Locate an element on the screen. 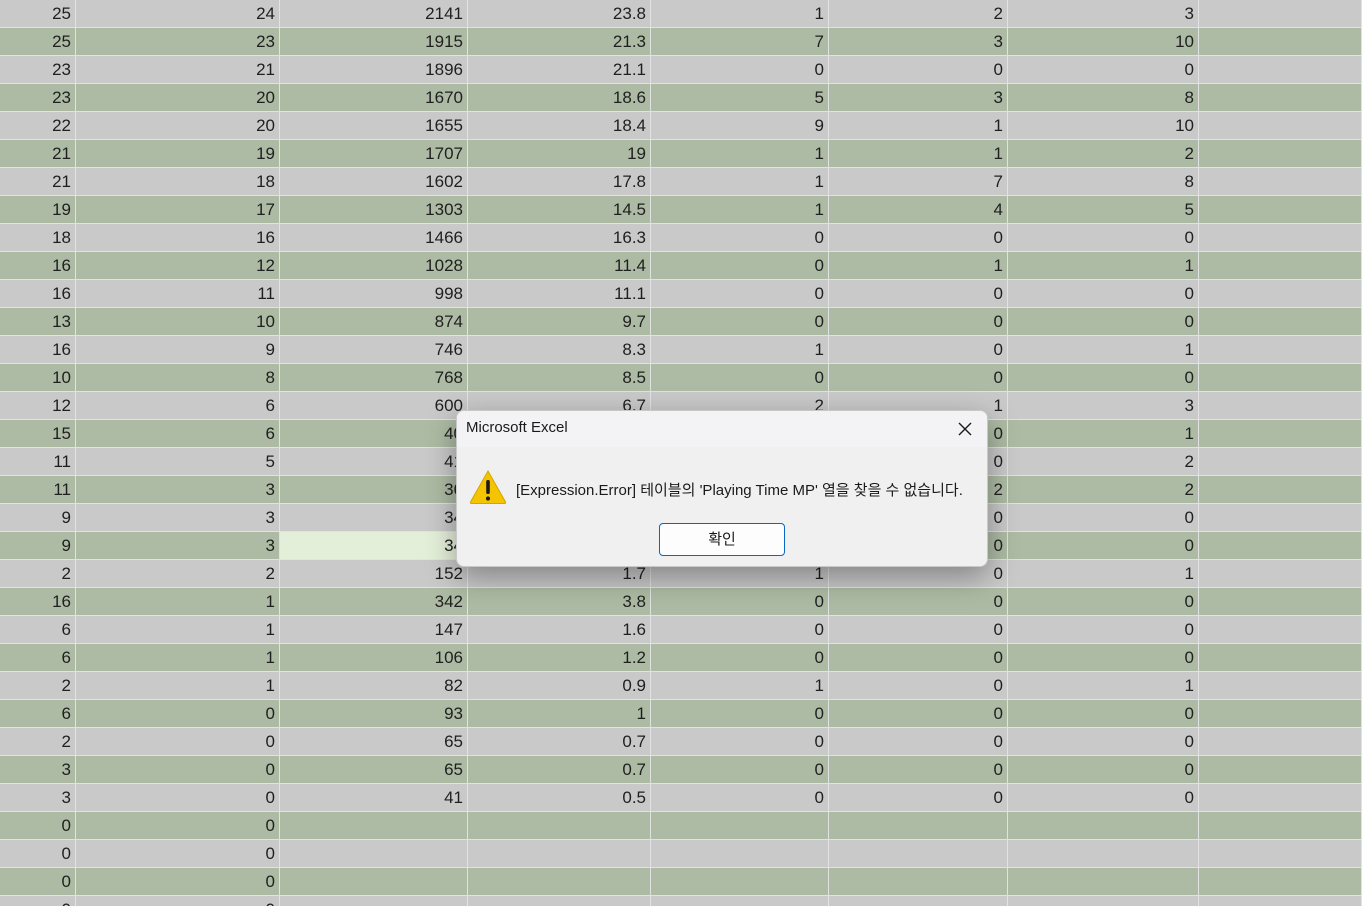 This screenshot has height=906, width=1362. warning-icon is located at coordinates (488, 486).